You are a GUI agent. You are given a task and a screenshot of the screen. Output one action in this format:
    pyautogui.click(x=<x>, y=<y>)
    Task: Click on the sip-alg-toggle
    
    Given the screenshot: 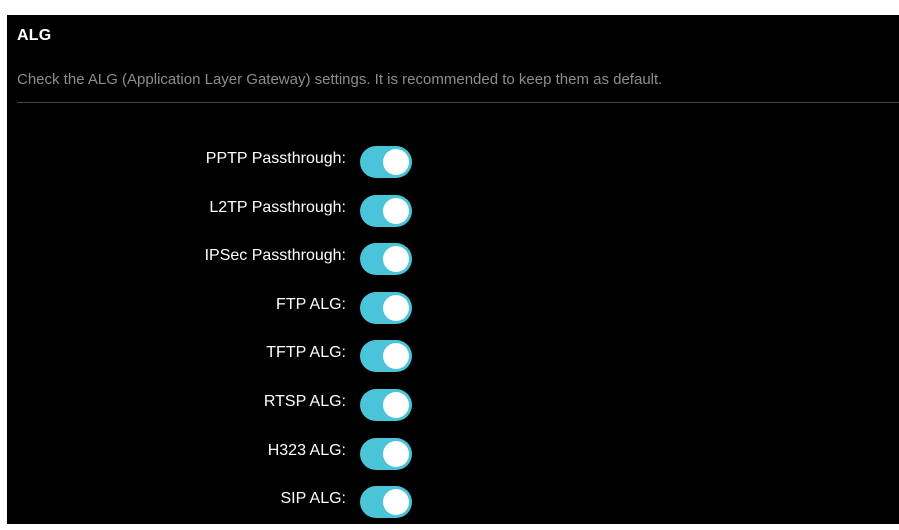 What is the action you would take?
    pyautogui.click(x=386, y=502)
    